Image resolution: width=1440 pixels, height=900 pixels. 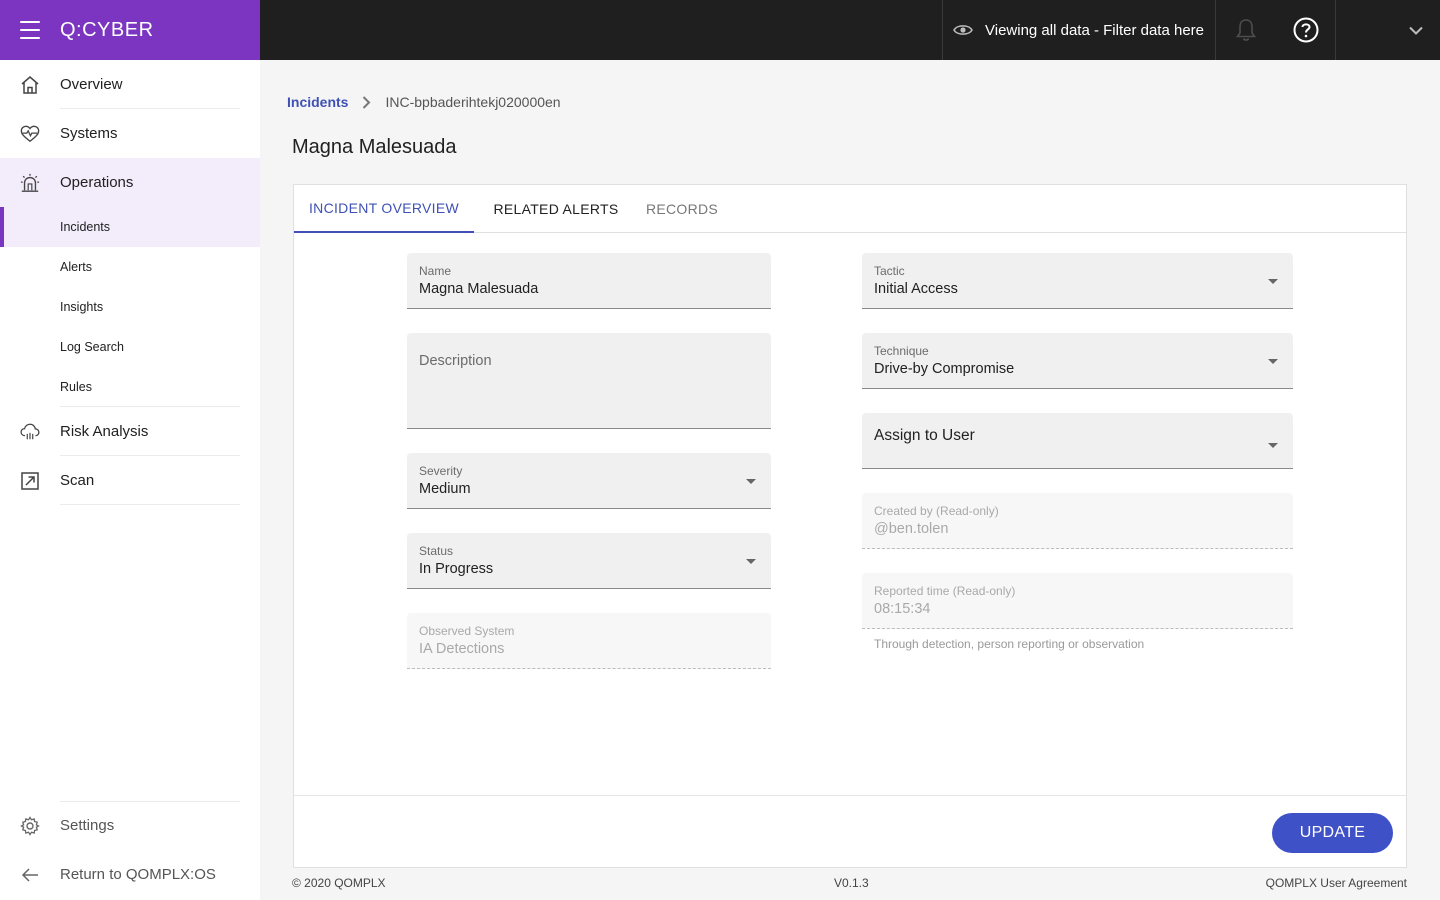 I want to click on sidebar-subitem-label: Rules, so click(x=76, y=387).